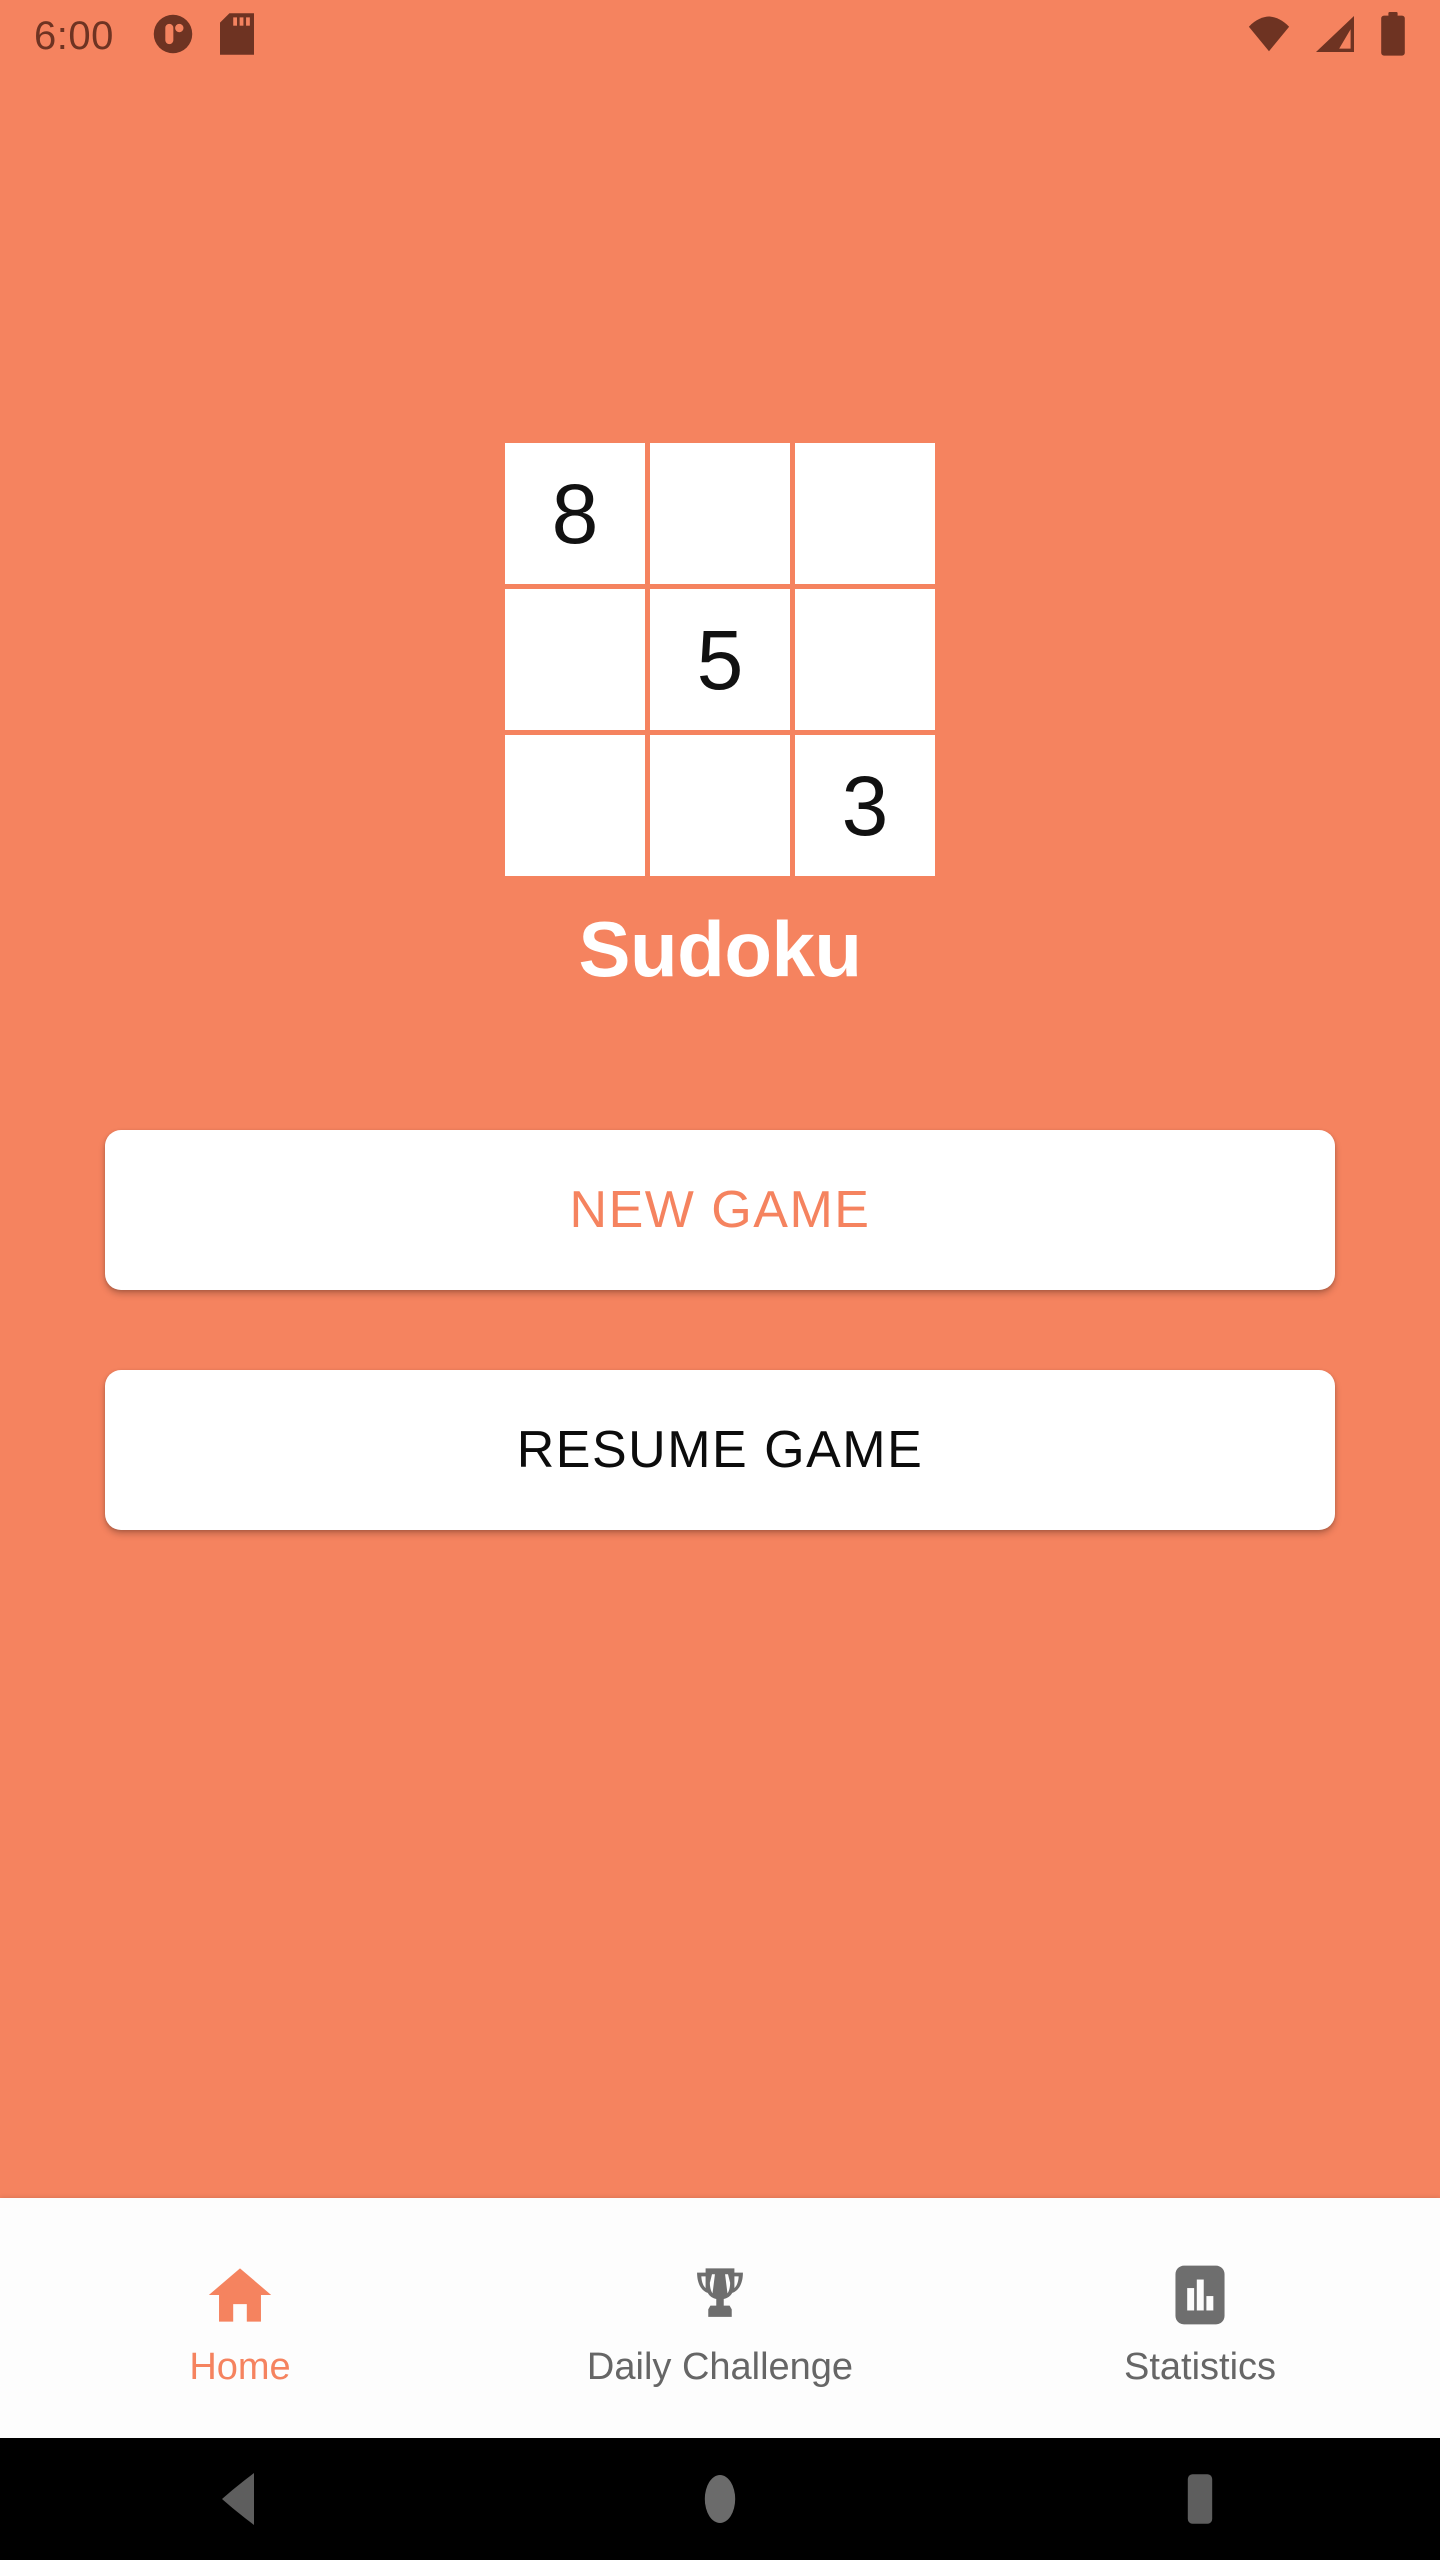 The height and width of the screenshot is (2560, 1440). I want to click on home-button, so click(720, 2499).